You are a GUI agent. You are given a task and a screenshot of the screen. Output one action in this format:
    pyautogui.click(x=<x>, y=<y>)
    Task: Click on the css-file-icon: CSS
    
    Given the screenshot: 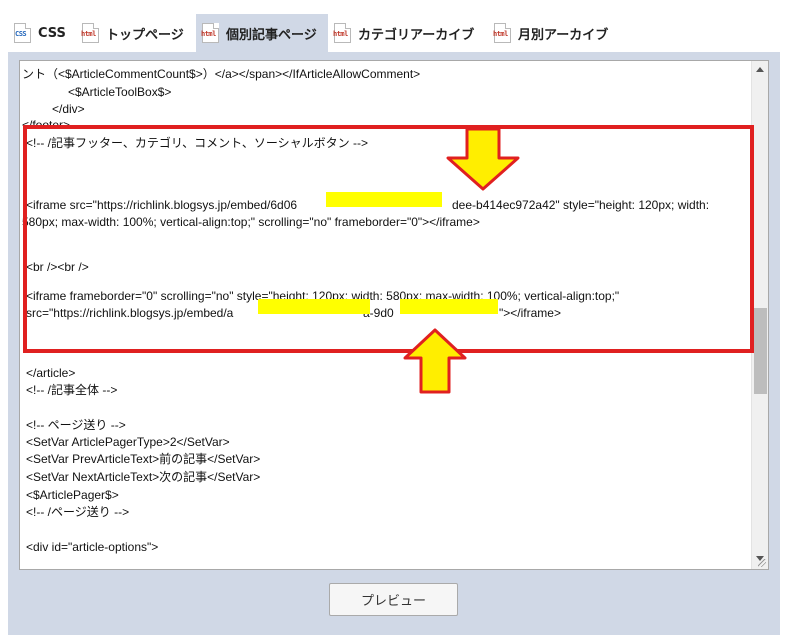 What is the action you would take?
    pyautogui.click(x=22, y=33)
    